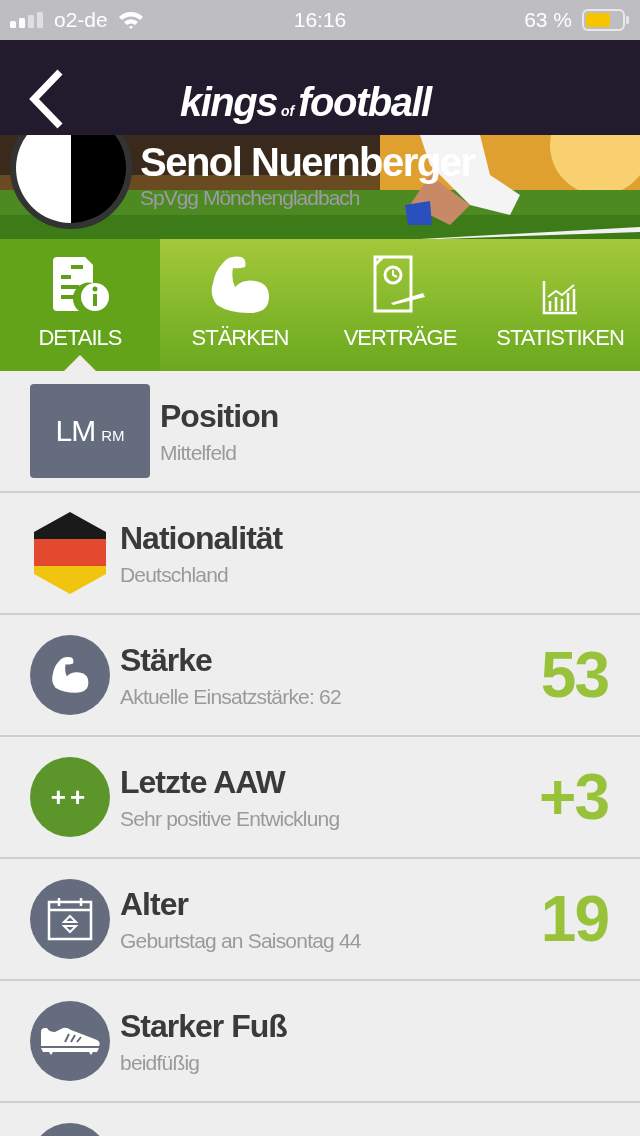 This screenshot has width=640, height=1136. I want to click on tab: STÄRKEN, so click(240, 305).